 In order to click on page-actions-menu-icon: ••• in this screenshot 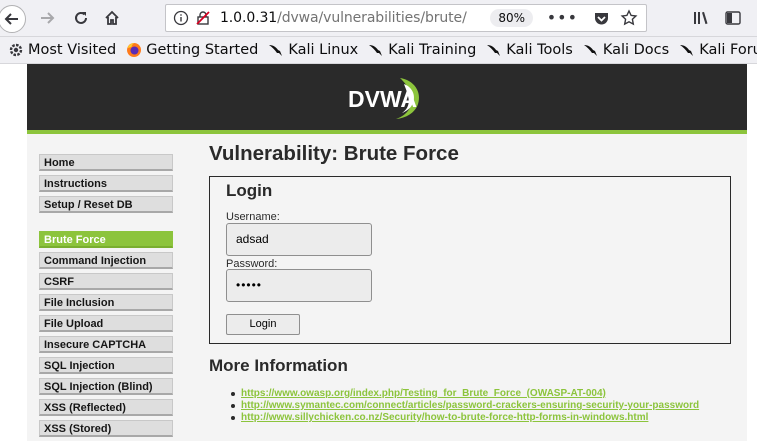, I will do `click(562, 17)`.